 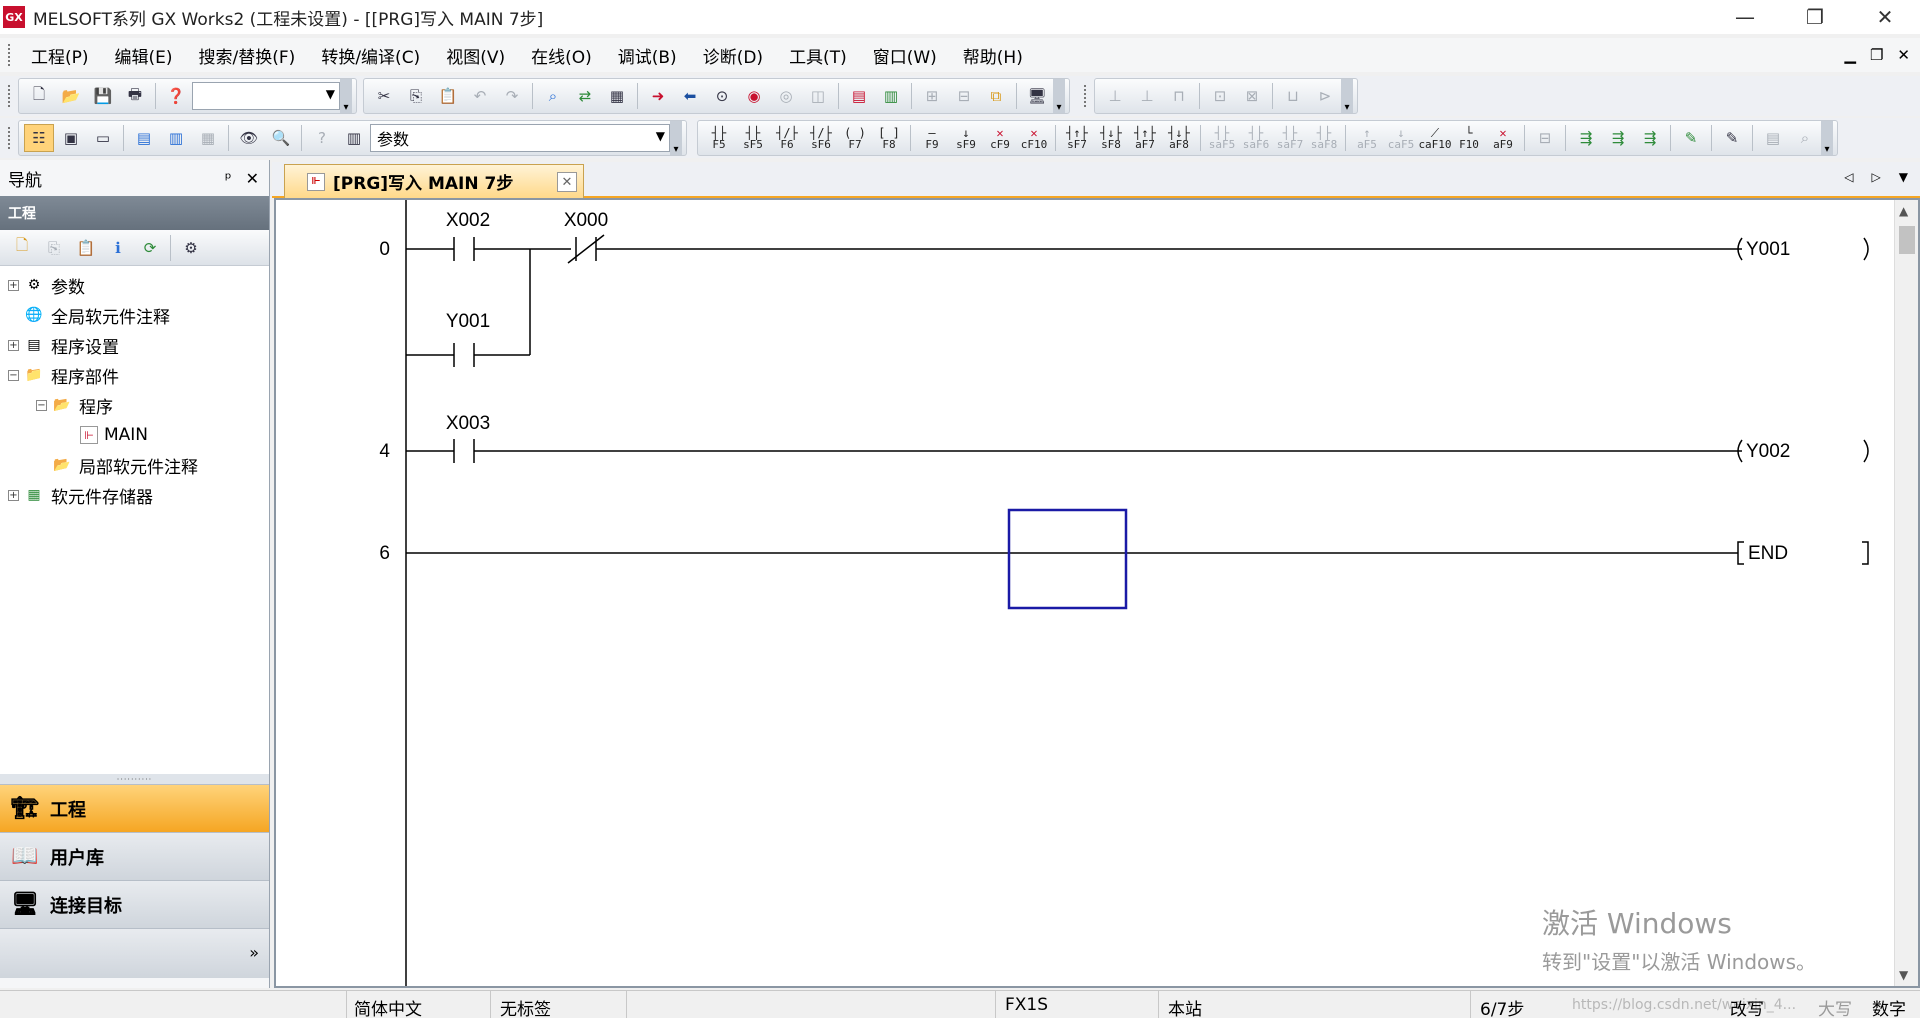 What do you see at coordinates (818, 55) in the screenshot?
I see `menu-tools: 工具(T)` at bounding box center [818, 55].